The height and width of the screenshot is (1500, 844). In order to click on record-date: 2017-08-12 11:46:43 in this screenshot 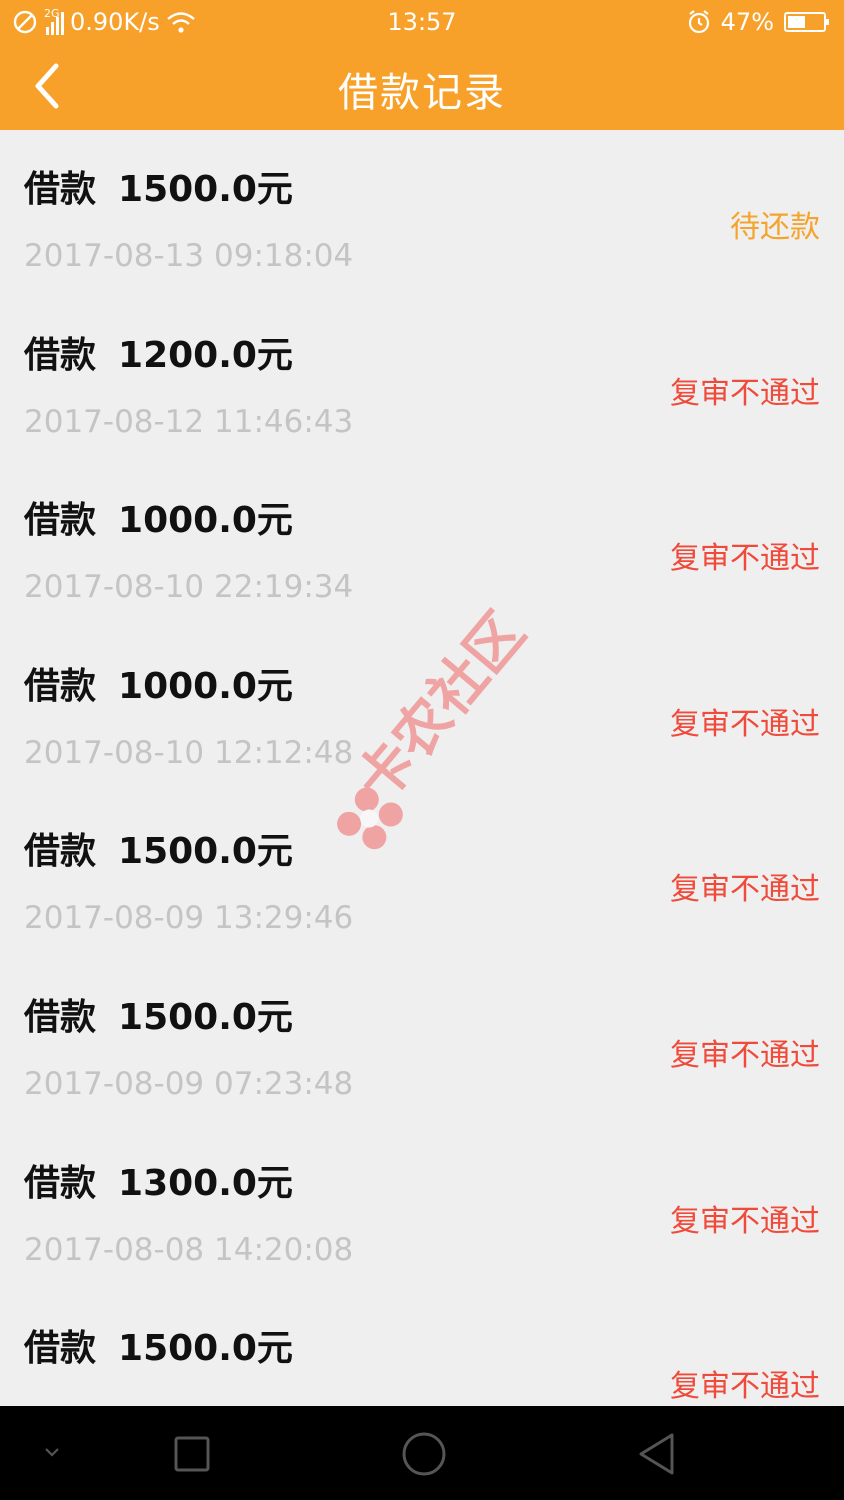, I will do `click(189, 421)`.